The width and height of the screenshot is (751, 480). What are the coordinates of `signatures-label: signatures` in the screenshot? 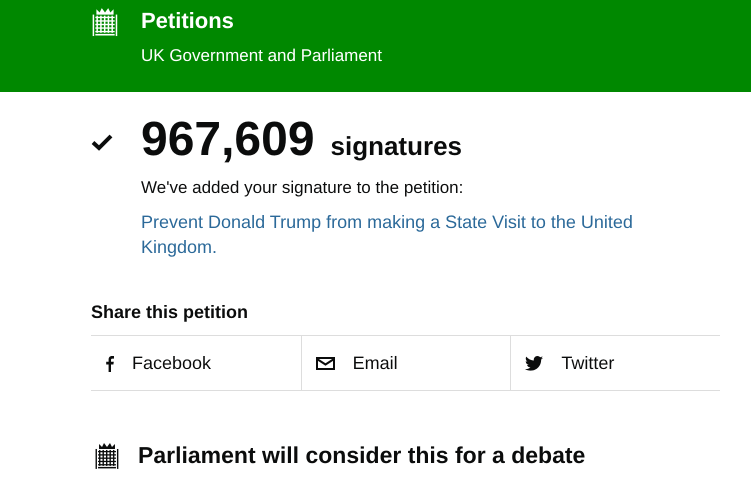 It's located at (396, 146).